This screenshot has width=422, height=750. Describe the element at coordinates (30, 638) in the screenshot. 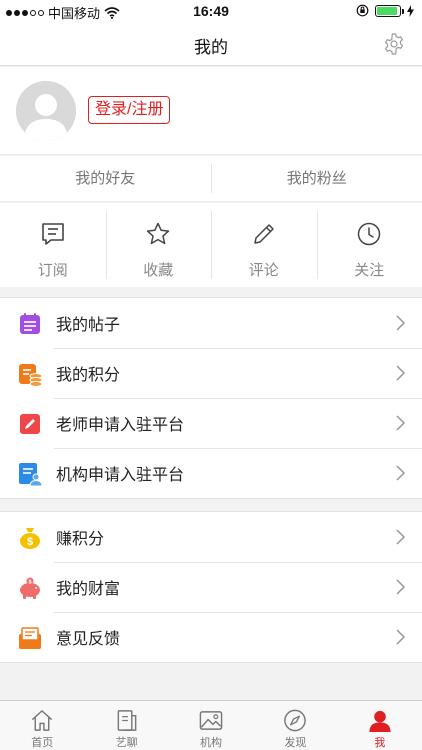

I see `feedback-icon` at that location.